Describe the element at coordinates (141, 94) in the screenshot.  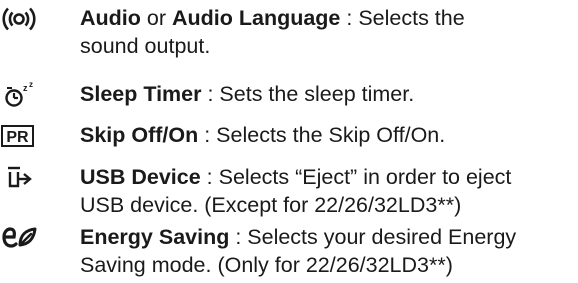
I see `term-sleep-timer: Sleep Timer` at that location.